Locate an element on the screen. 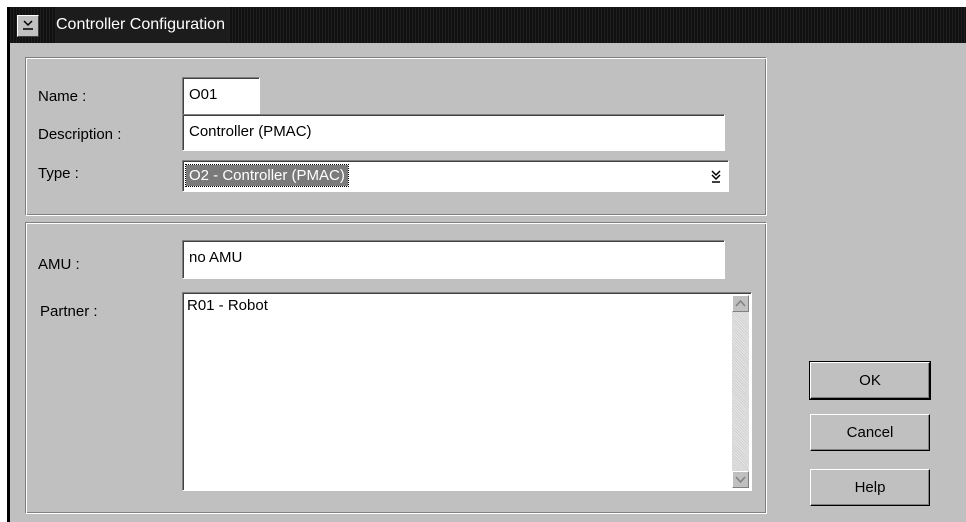  scroll-down-button is located at coordinates (740, 479).